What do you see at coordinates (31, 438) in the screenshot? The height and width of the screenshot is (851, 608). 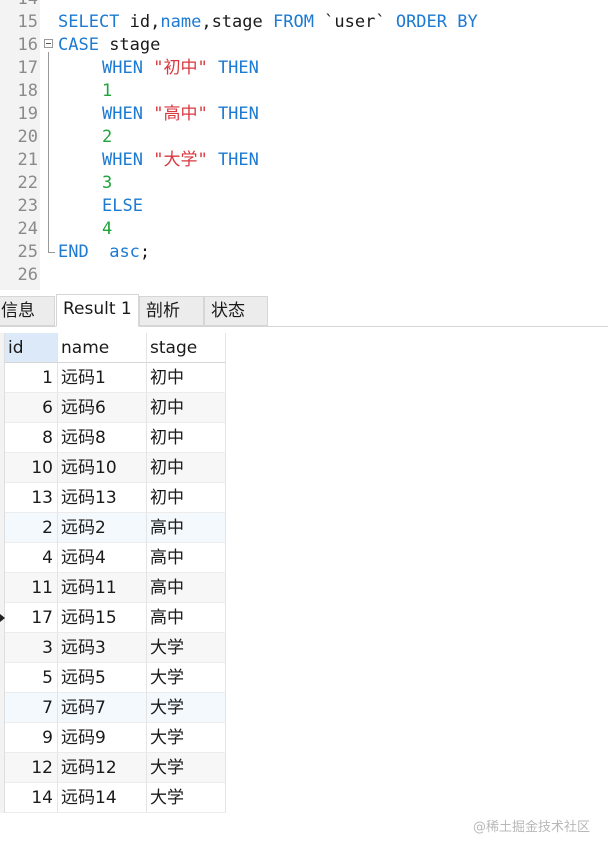 I see `cell-id: 8` at bounding box center [31, 438].